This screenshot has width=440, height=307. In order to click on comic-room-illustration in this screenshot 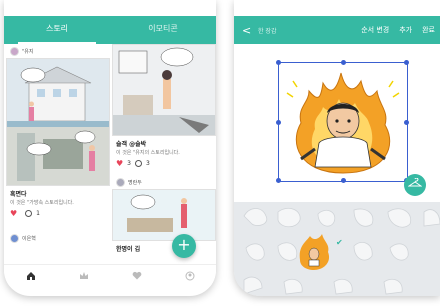, I will do `click(164, 90)`.